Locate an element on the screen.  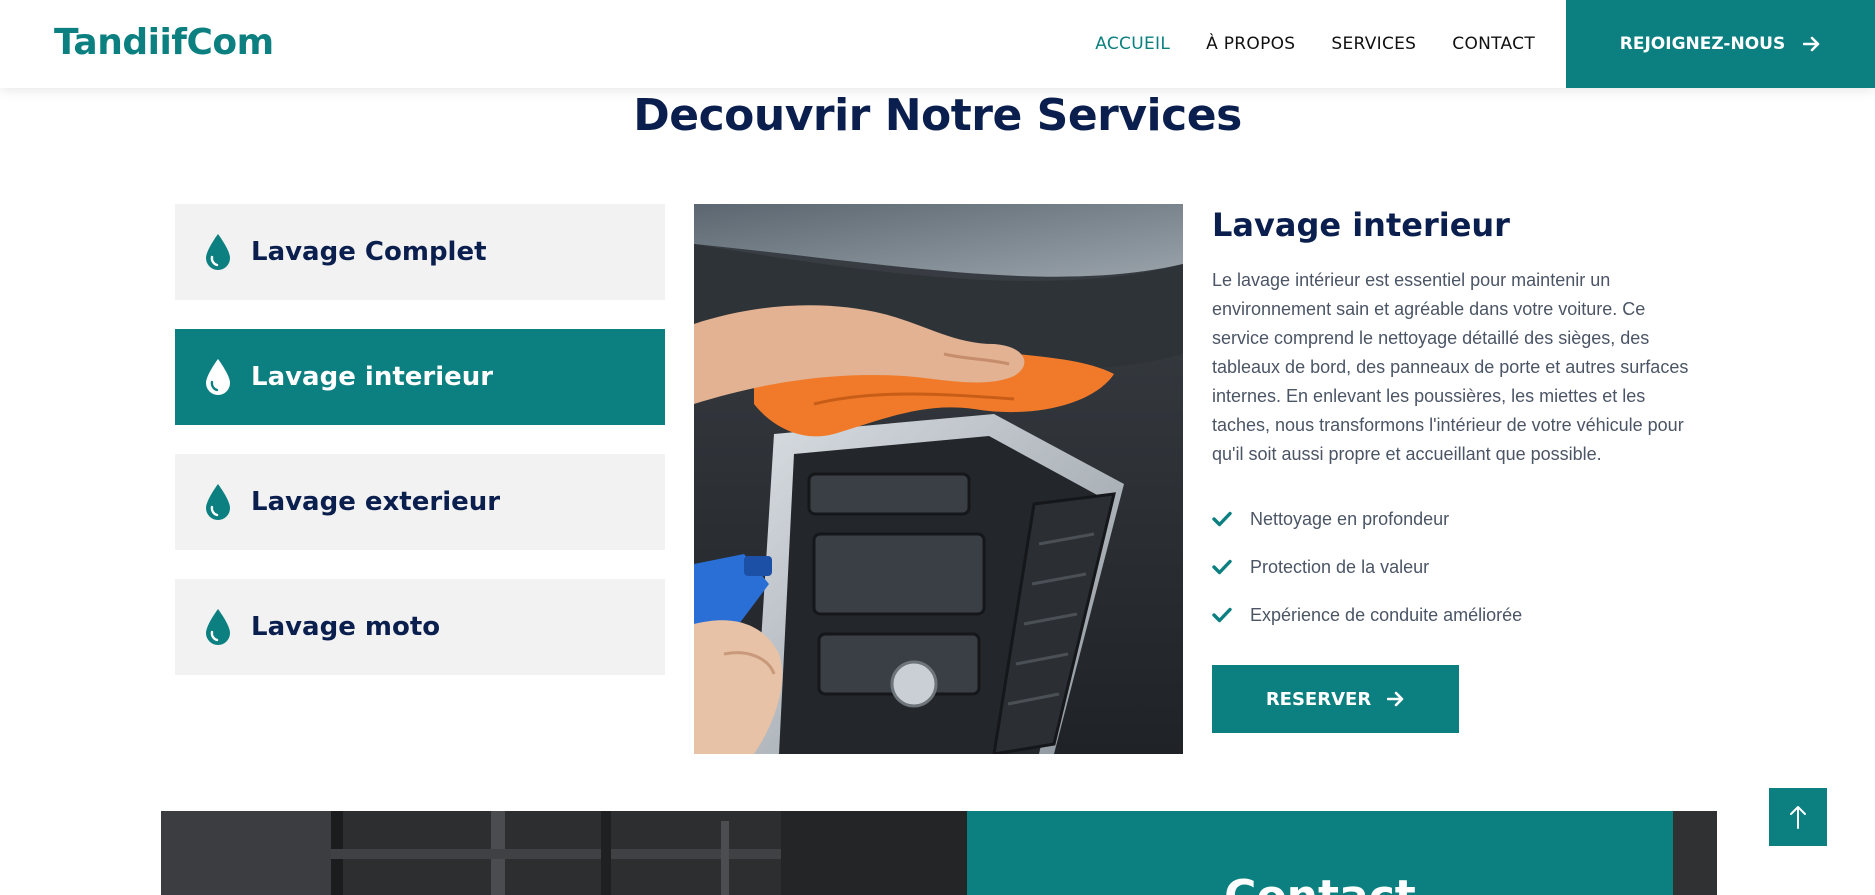
nav-link-accueil: ACCUEIL is located at coordinates (1132, 44).